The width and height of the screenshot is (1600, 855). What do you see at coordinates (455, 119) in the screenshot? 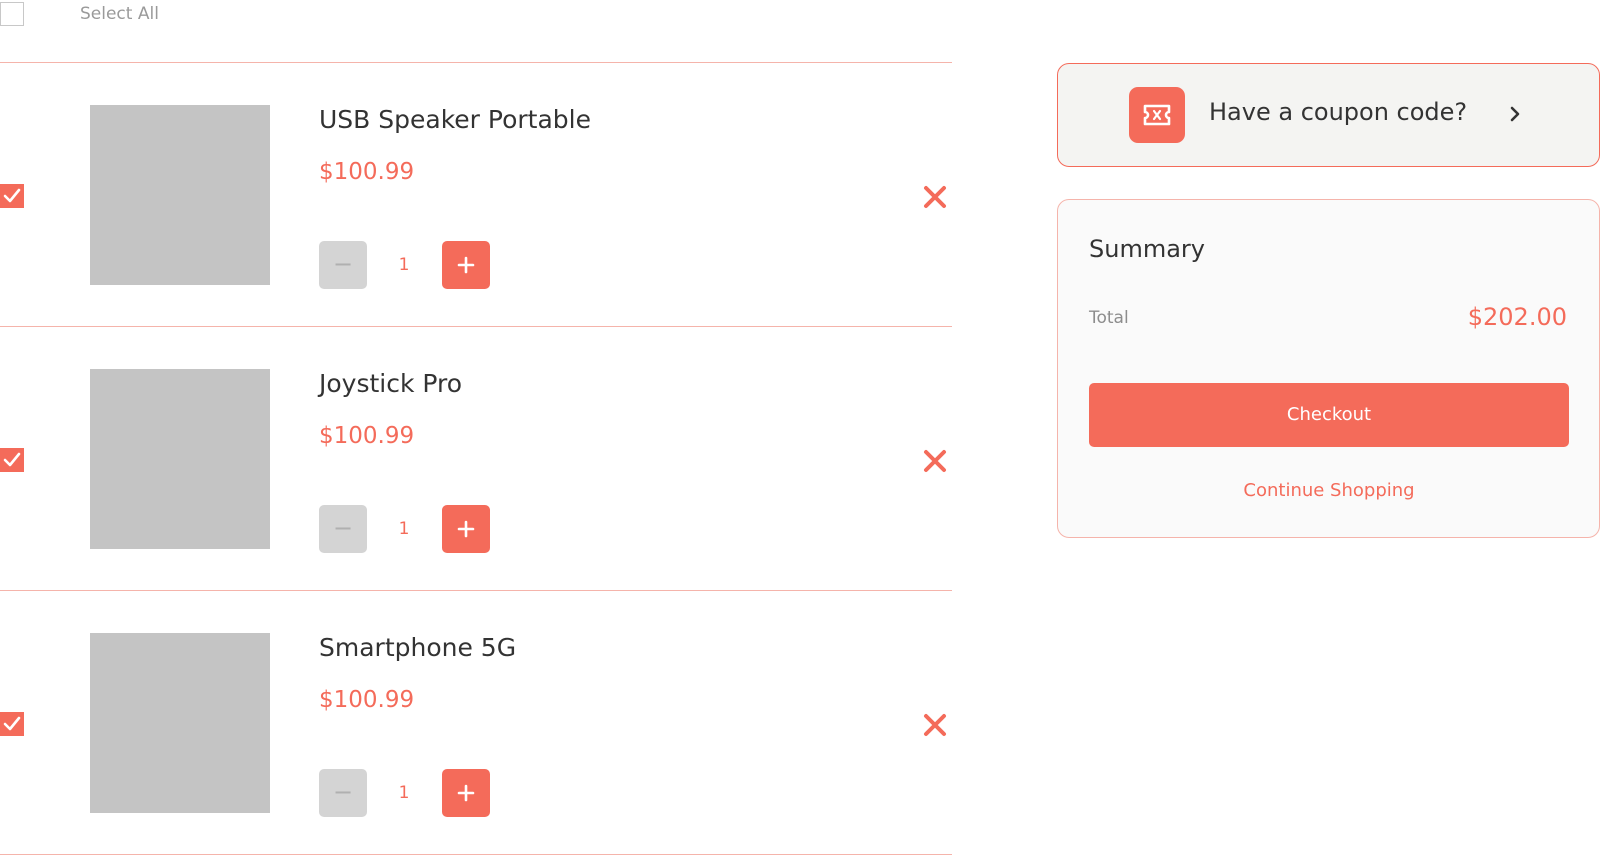
I see `product-name: USB Speaker Portable` at bounding box center [455, 119].